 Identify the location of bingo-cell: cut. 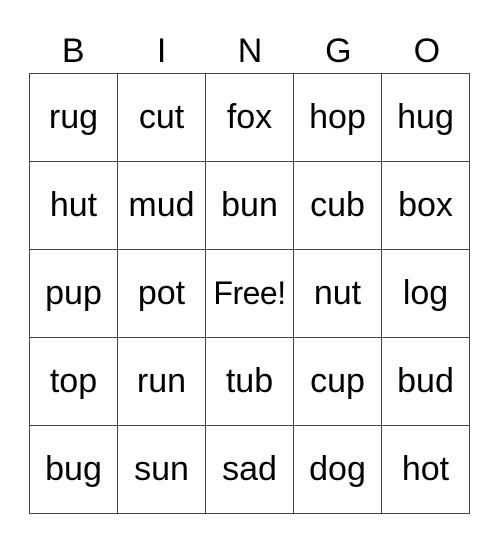
(162, 118).